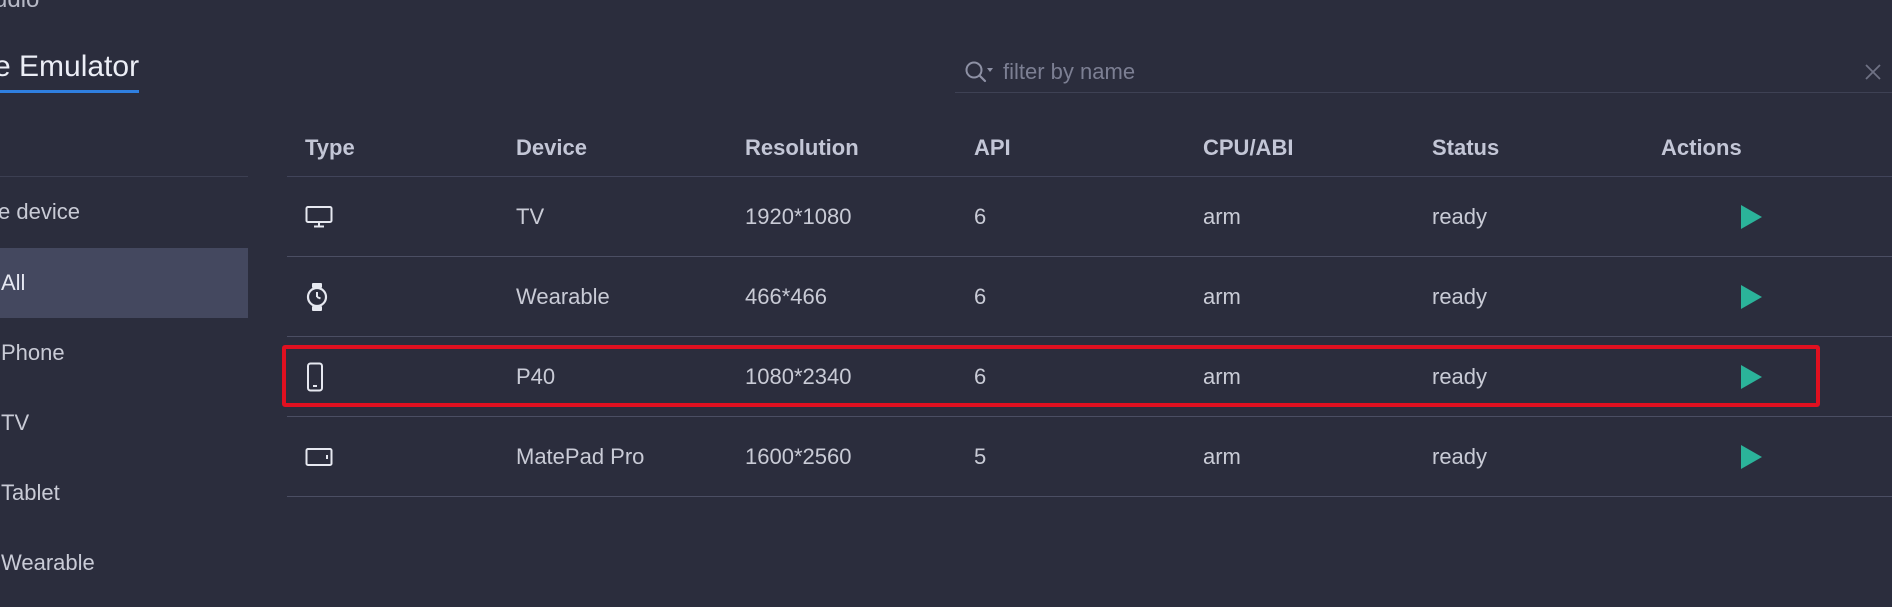 This screenshot has height=607, width=1892. What do you see at coordinates (33, 352) in the screenshot?
I see `sidebar-item-label: Phone` at bounding box center [33, 352].